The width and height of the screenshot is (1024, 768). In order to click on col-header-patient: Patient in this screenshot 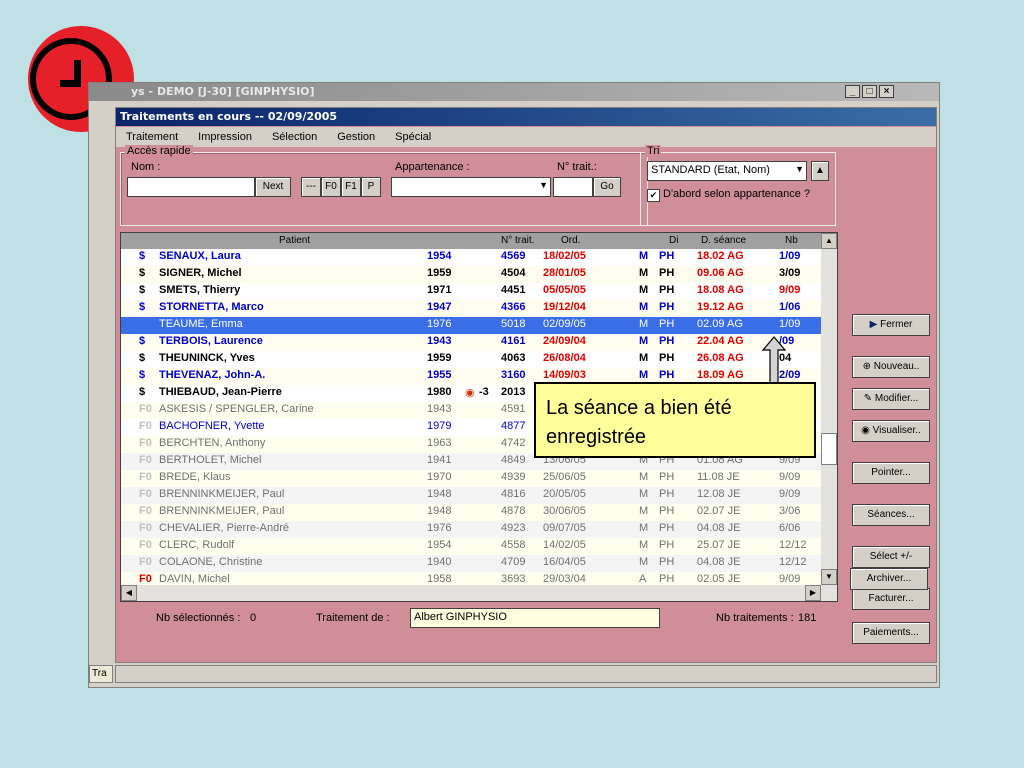, I will do `click(294, 240)`.